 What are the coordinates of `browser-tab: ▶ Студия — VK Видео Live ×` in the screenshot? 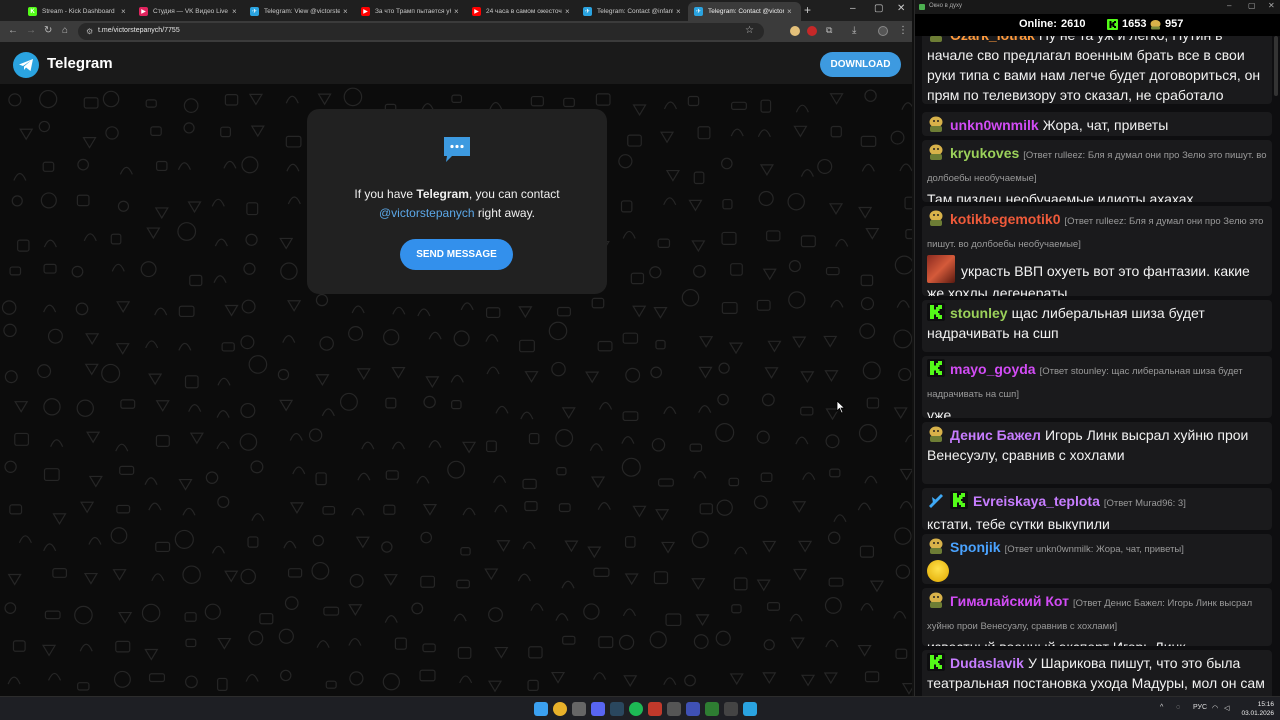 It's located at (189, 11).